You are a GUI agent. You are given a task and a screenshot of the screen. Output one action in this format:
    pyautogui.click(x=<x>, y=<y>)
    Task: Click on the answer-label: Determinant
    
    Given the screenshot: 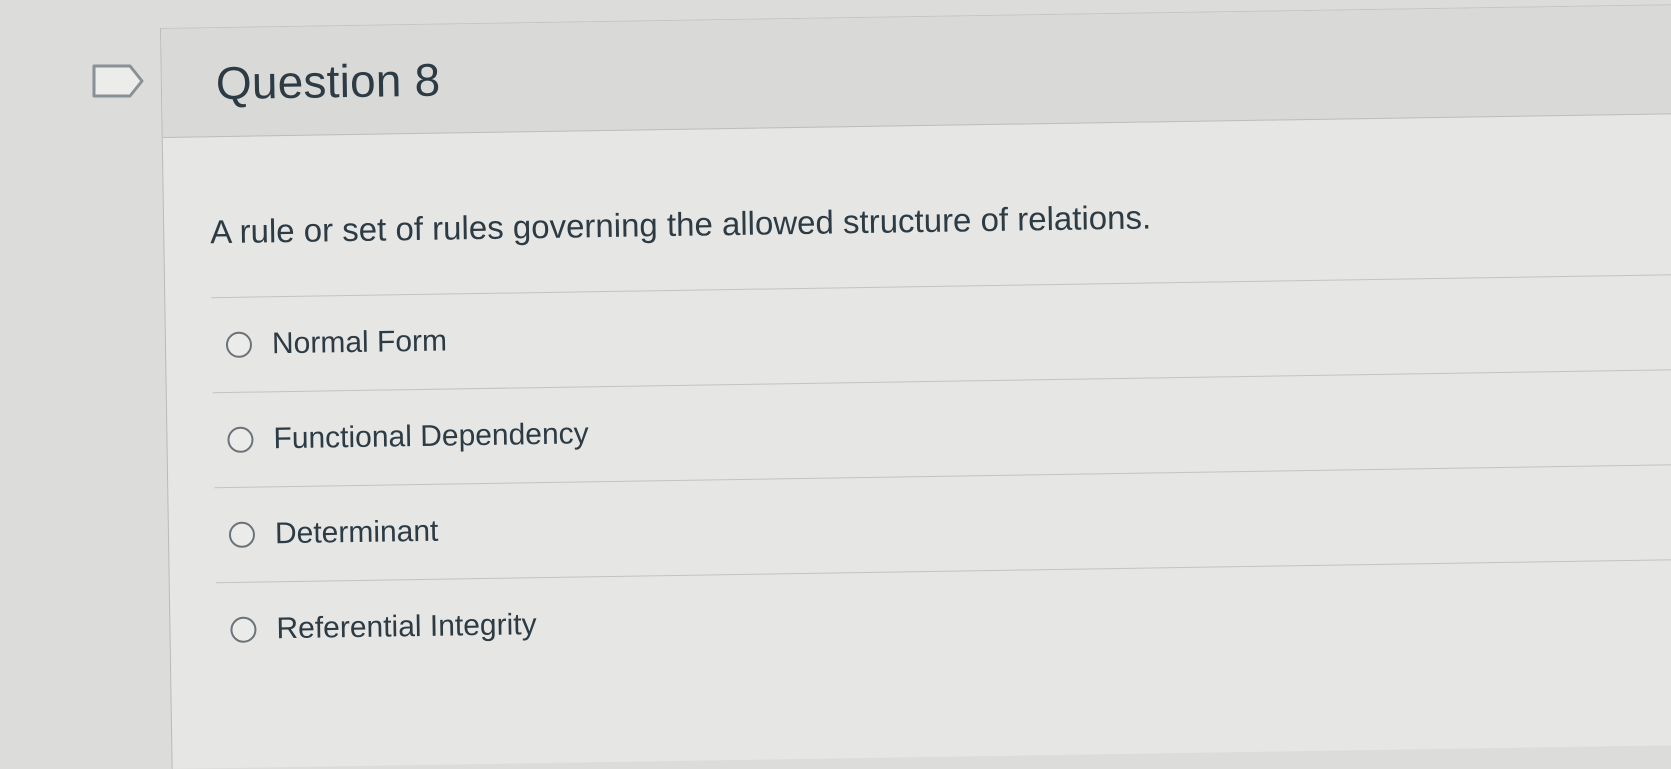 What is the action you would take?
    pyautogui.click(x=356, y=532)
    